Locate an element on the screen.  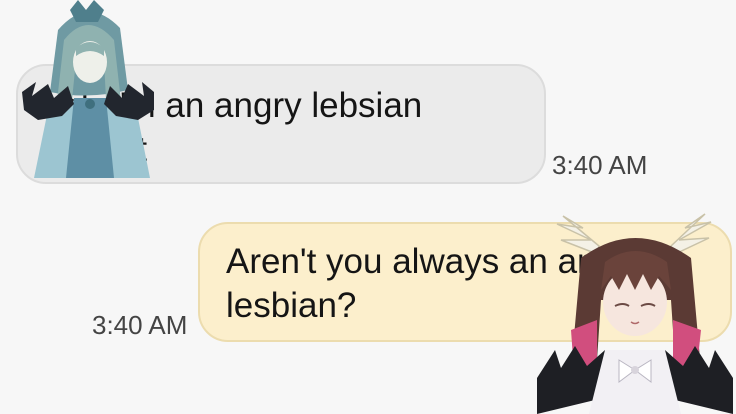
anime-character-right-icon is located at coordinates (635, 313).